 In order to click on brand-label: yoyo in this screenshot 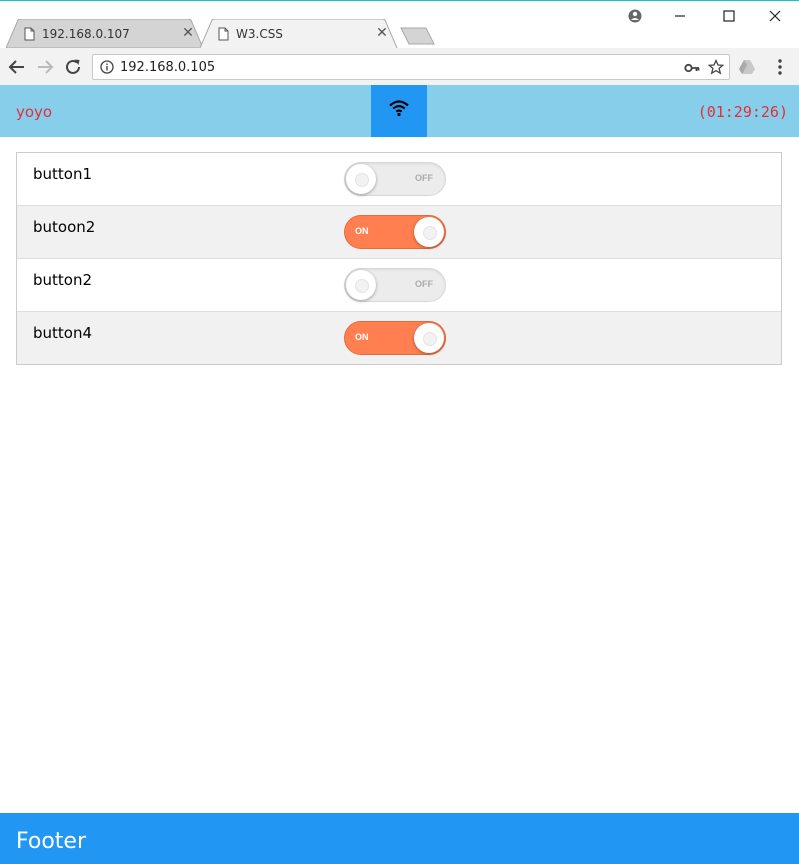, I will do `click(34, 112)`.